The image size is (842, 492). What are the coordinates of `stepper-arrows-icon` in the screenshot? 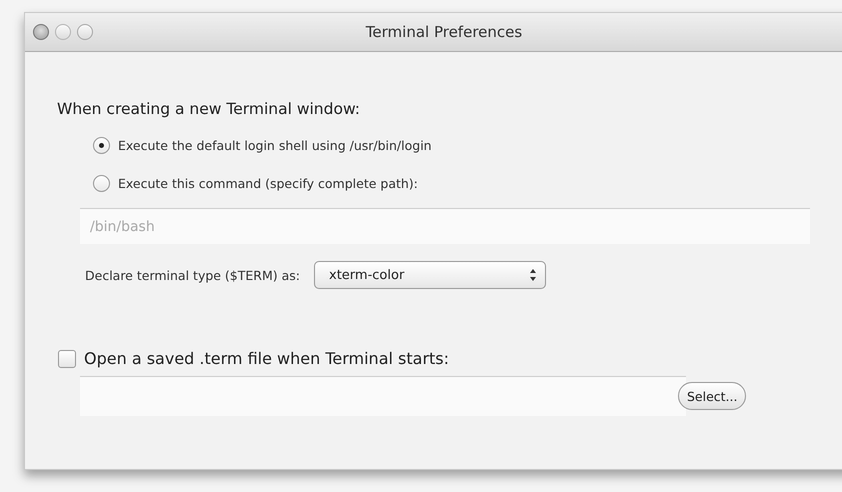 It's located at (533, 275).